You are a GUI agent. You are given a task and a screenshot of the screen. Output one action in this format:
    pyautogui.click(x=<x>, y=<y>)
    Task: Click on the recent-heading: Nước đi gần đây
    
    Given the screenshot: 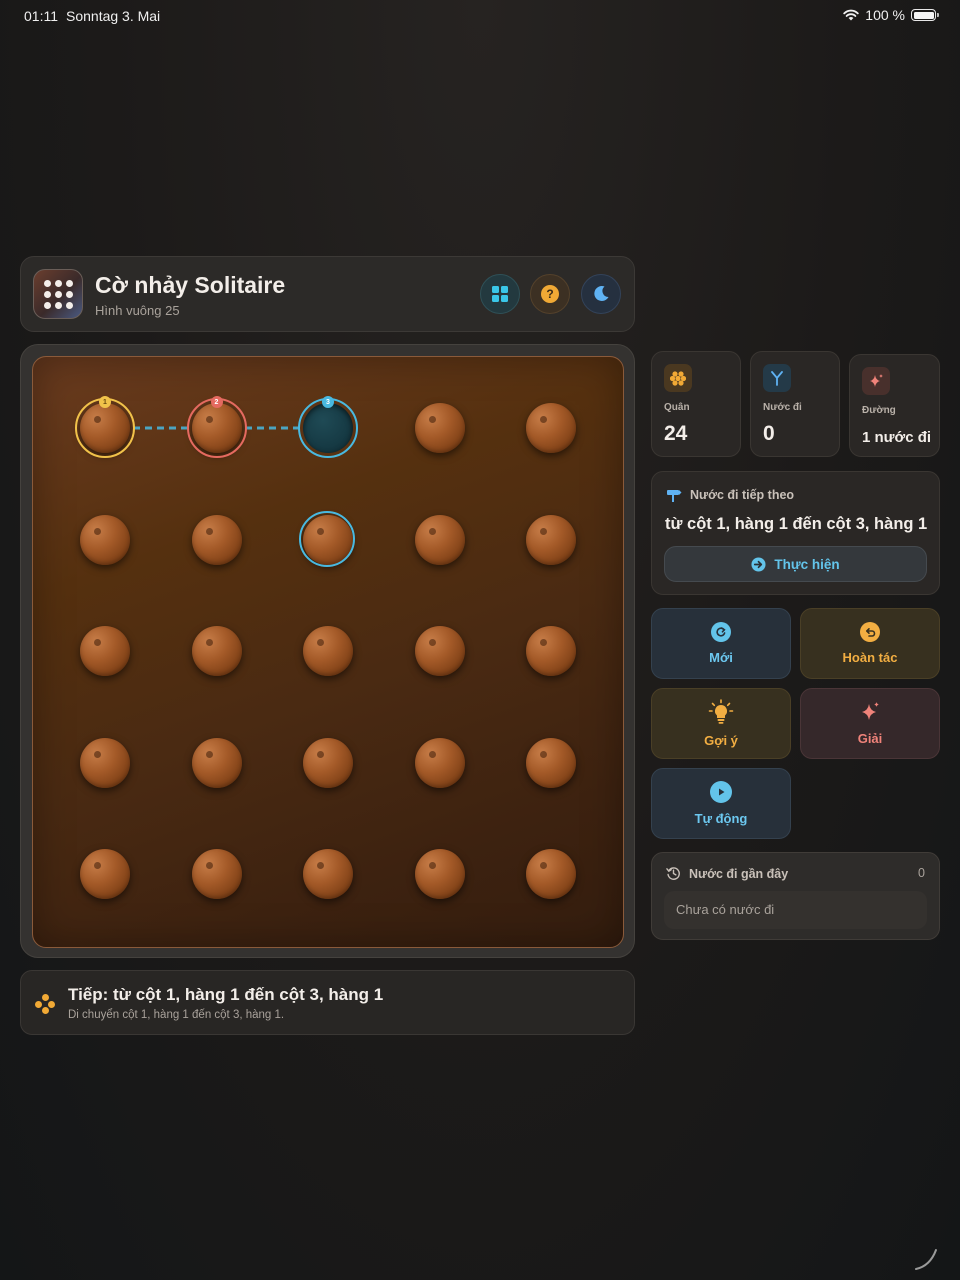 What is the action you would take?
    pyautogui.click(x=739, y=873)
    